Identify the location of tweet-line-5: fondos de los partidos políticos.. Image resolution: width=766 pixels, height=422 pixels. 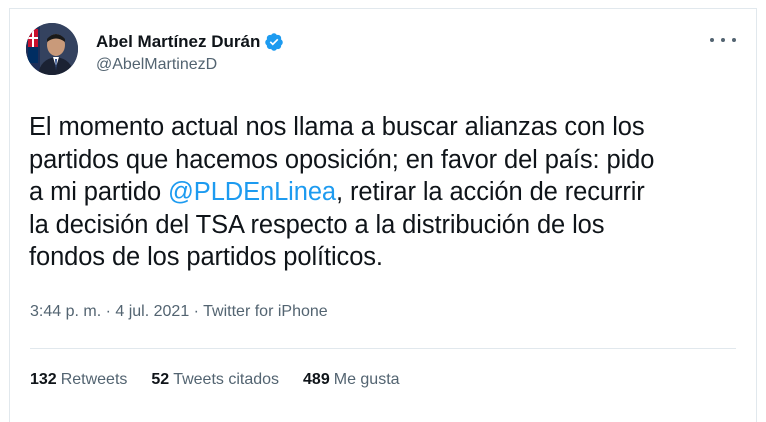
(389, 257).